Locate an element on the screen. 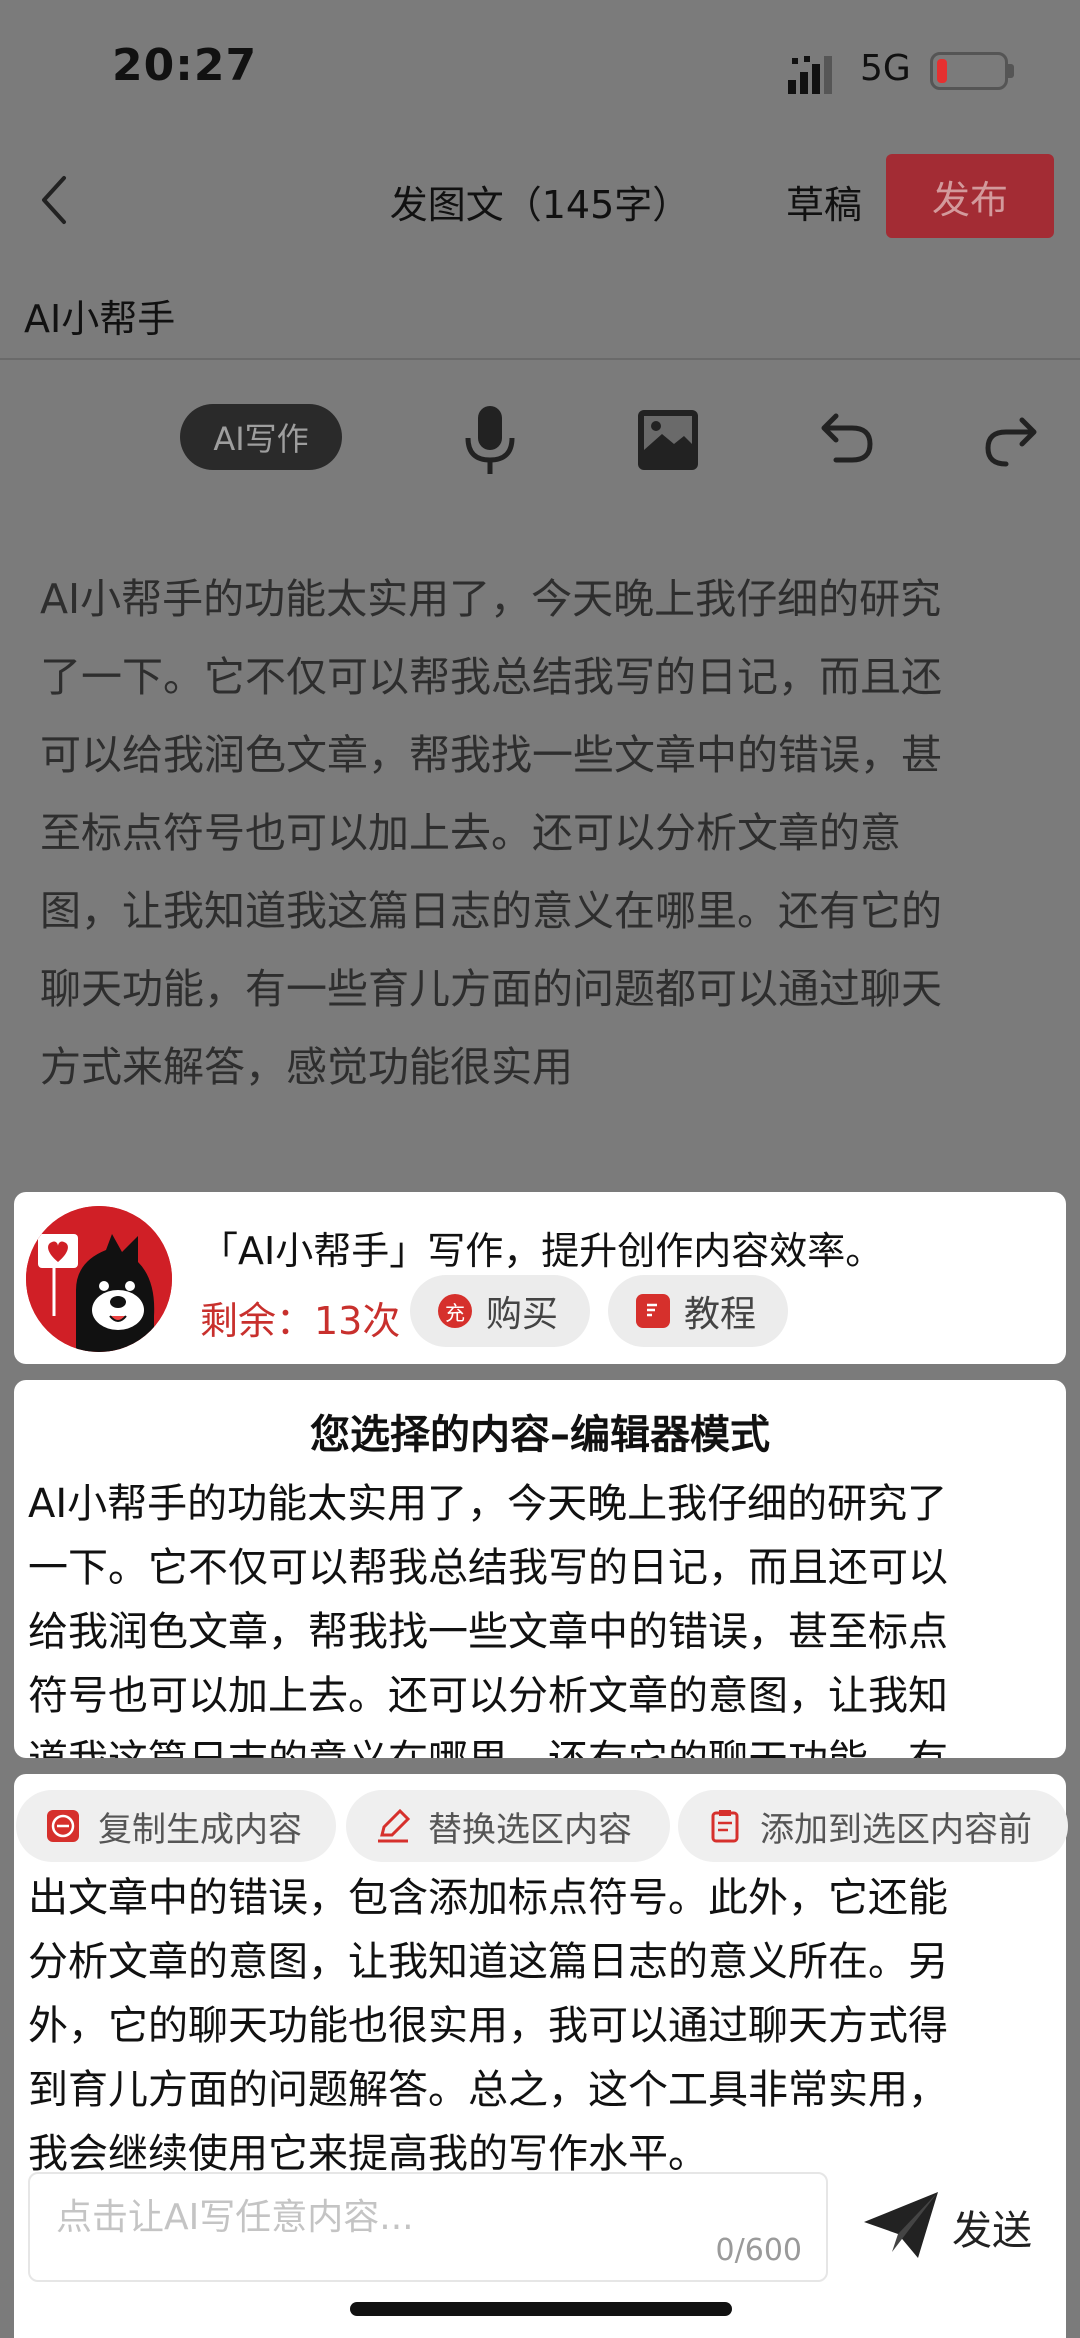 The height and width of the screenshot is (2338, 1080). battery-icon is located at coordinates (969, 71).